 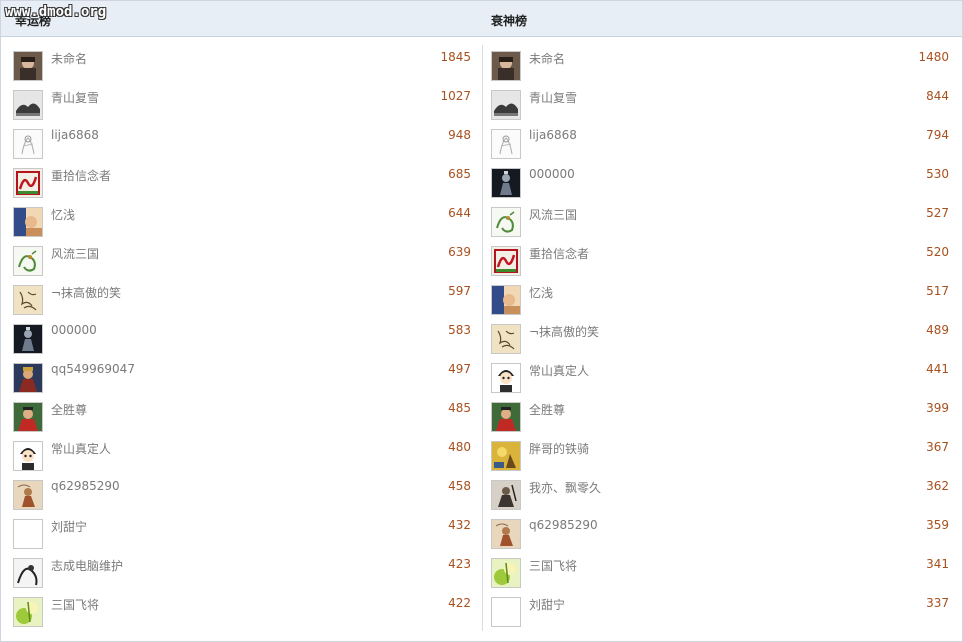 I want to click on ranking-row: ¬抹高傲的笑 489, so click(x=724, y=337).